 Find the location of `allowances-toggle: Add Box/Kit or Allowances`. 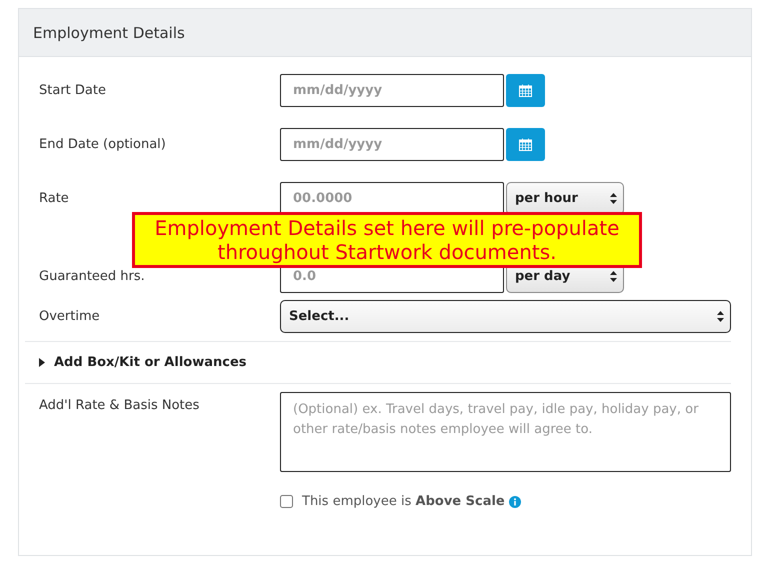

allowances-toggle: Add Box/Kit or Allowances is located at coordinates (133, 362).